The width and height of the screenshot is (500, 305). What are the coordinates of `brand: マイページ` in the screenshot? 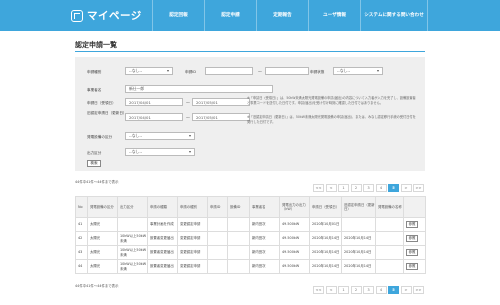 It's located at (75, 15).